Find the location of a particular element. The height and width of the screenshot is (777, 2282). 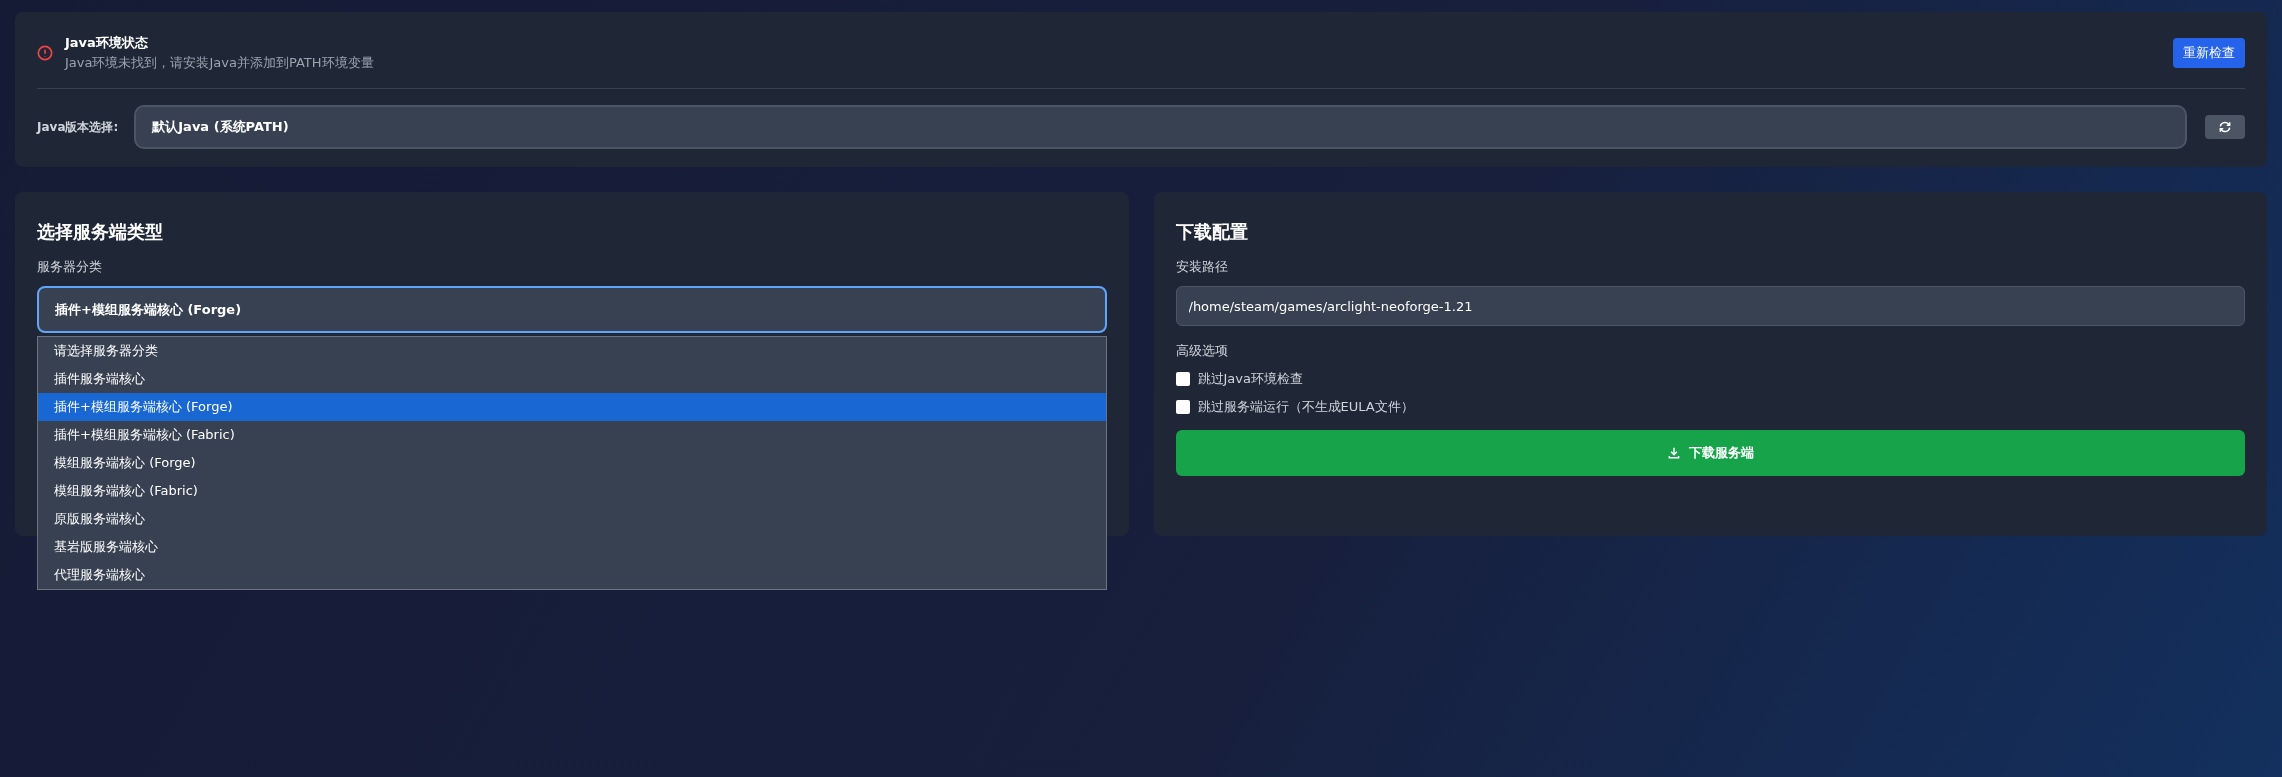

dropdown-option: 插件+模组服务端核心 (Forge) is located at coordinates (572, 407).